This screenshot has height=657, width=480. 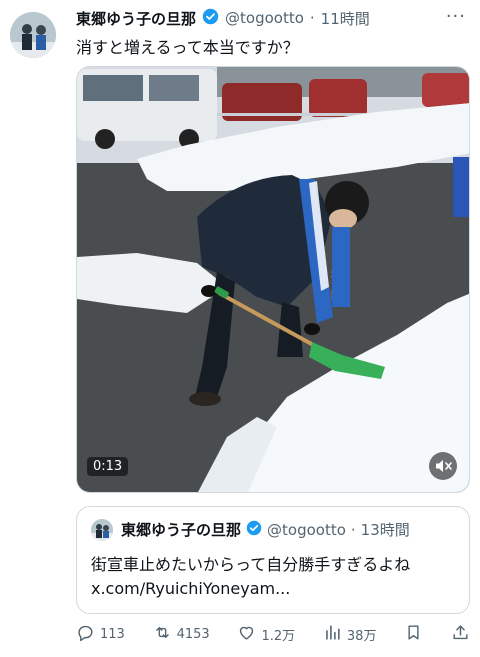 I want to click on share-button, so click(x=460, y=634).